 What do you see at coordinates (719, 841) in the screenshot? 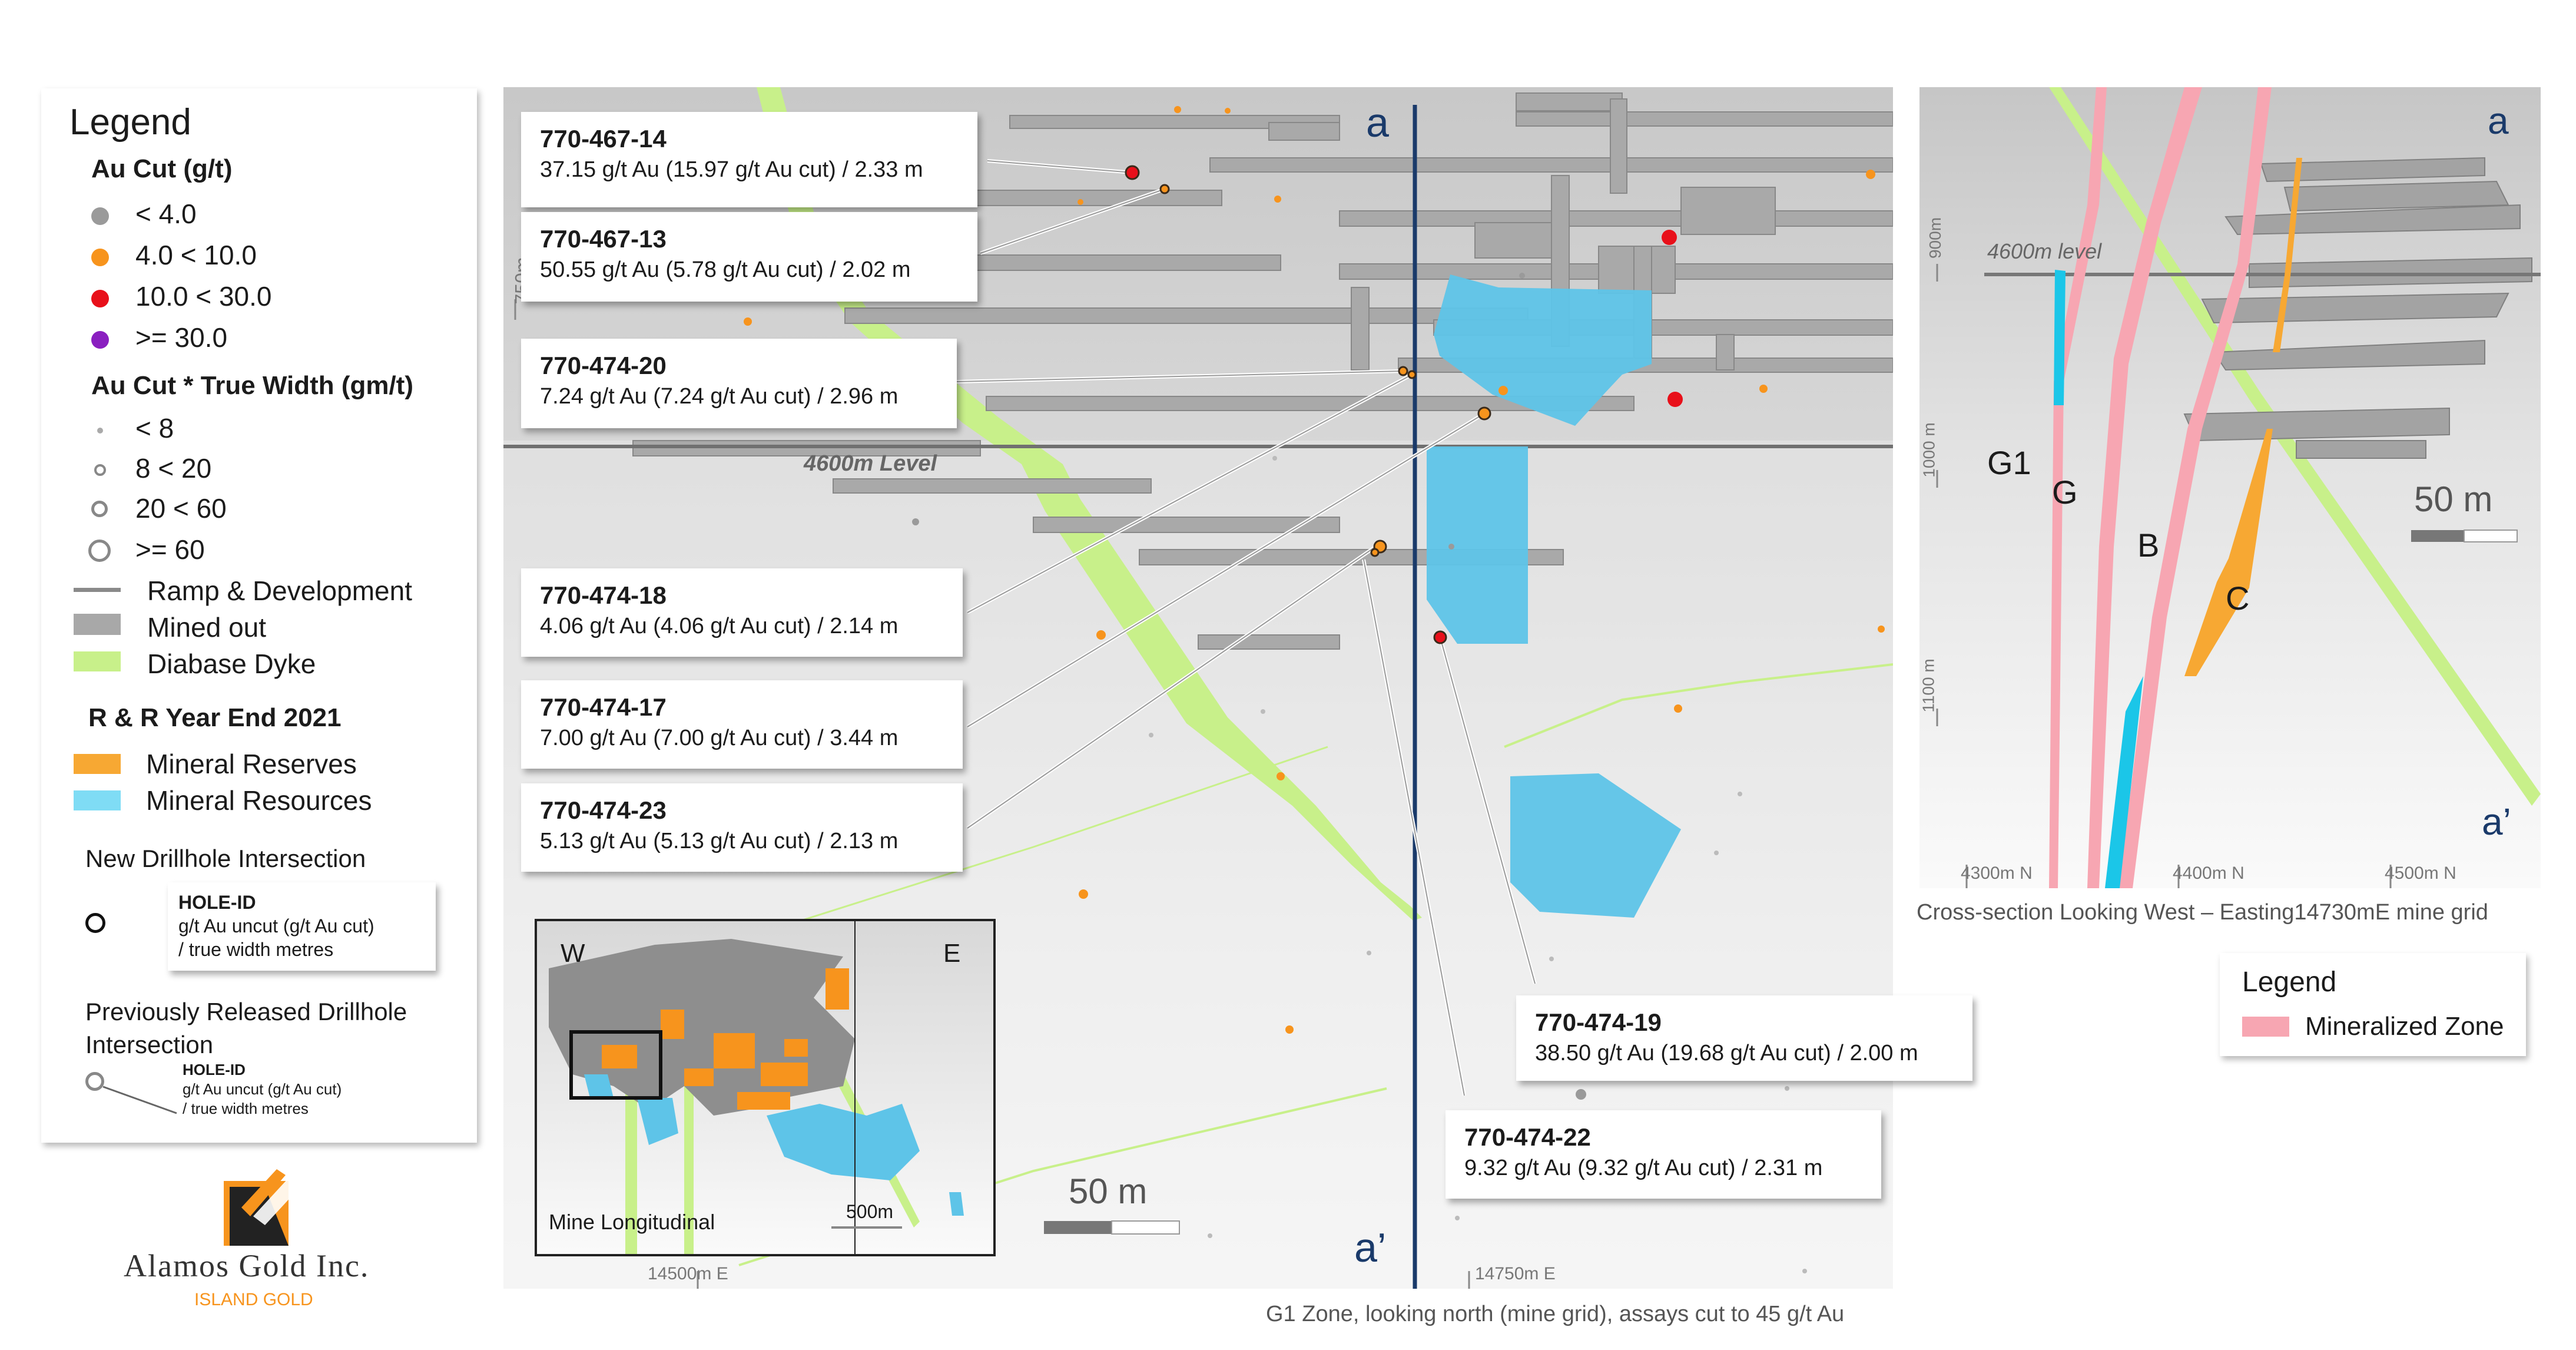
I see `callout-value: 5.13 g/t Au (5.13 g/t Au cut) / 2.13 m` at bounding box center [719, 841].